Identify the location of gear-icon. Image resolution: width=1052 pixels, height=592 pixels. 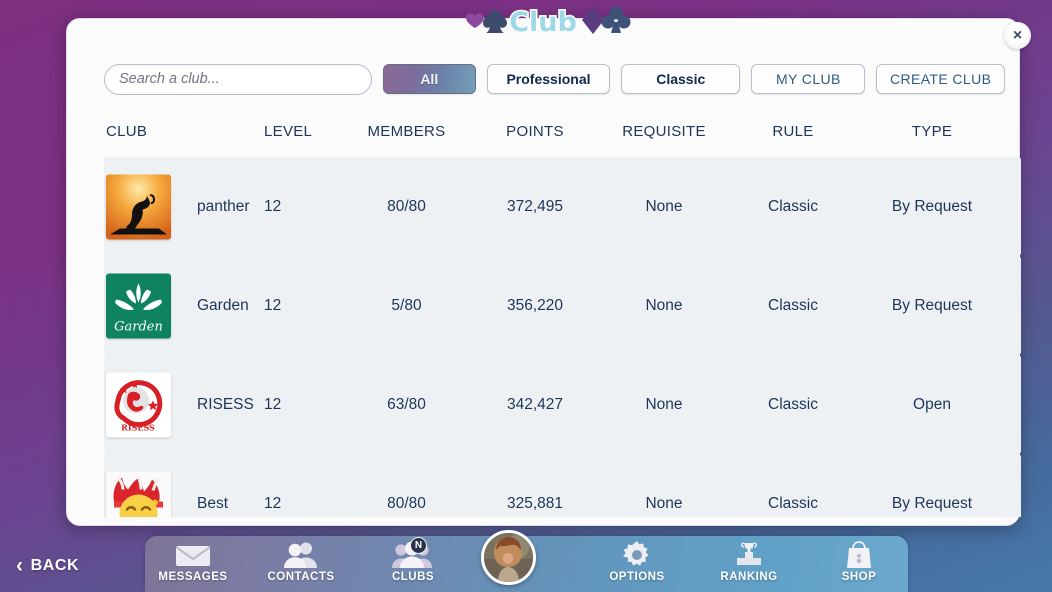
(637, 555).